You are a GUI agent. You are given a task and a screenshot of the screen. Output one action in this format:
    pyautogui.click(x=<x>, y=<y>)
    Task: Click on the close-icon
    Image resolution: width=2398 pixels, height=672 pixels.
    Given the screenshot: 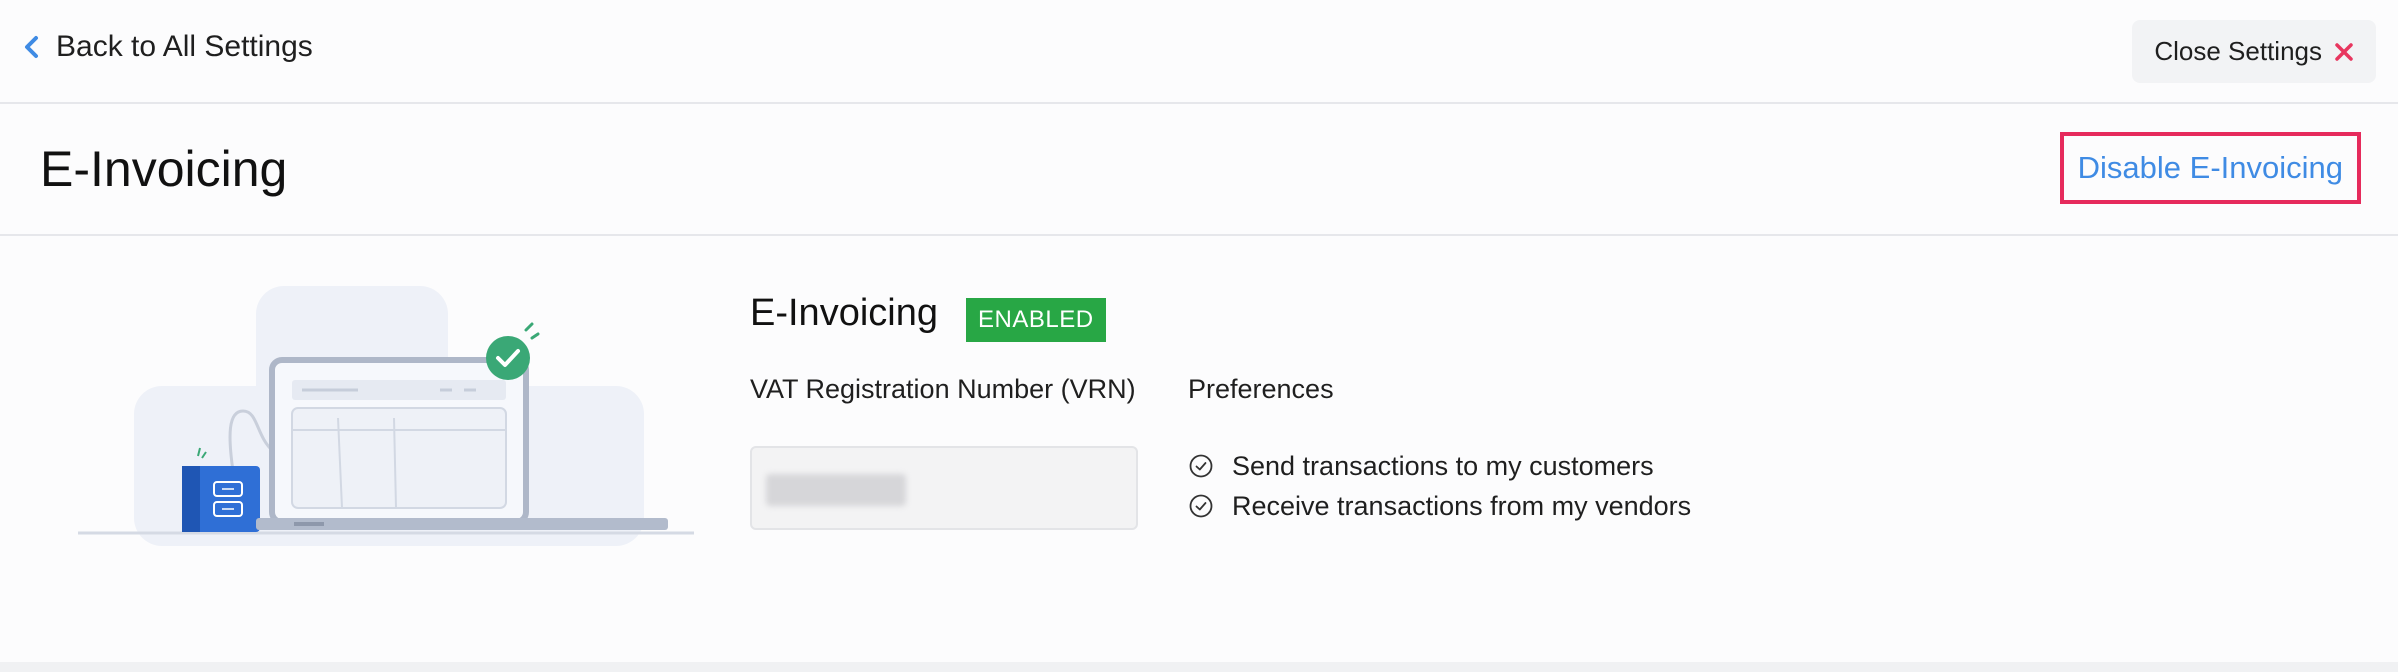 What is the action you would take?
    pyautogui.click(x=2344, y=51)
    